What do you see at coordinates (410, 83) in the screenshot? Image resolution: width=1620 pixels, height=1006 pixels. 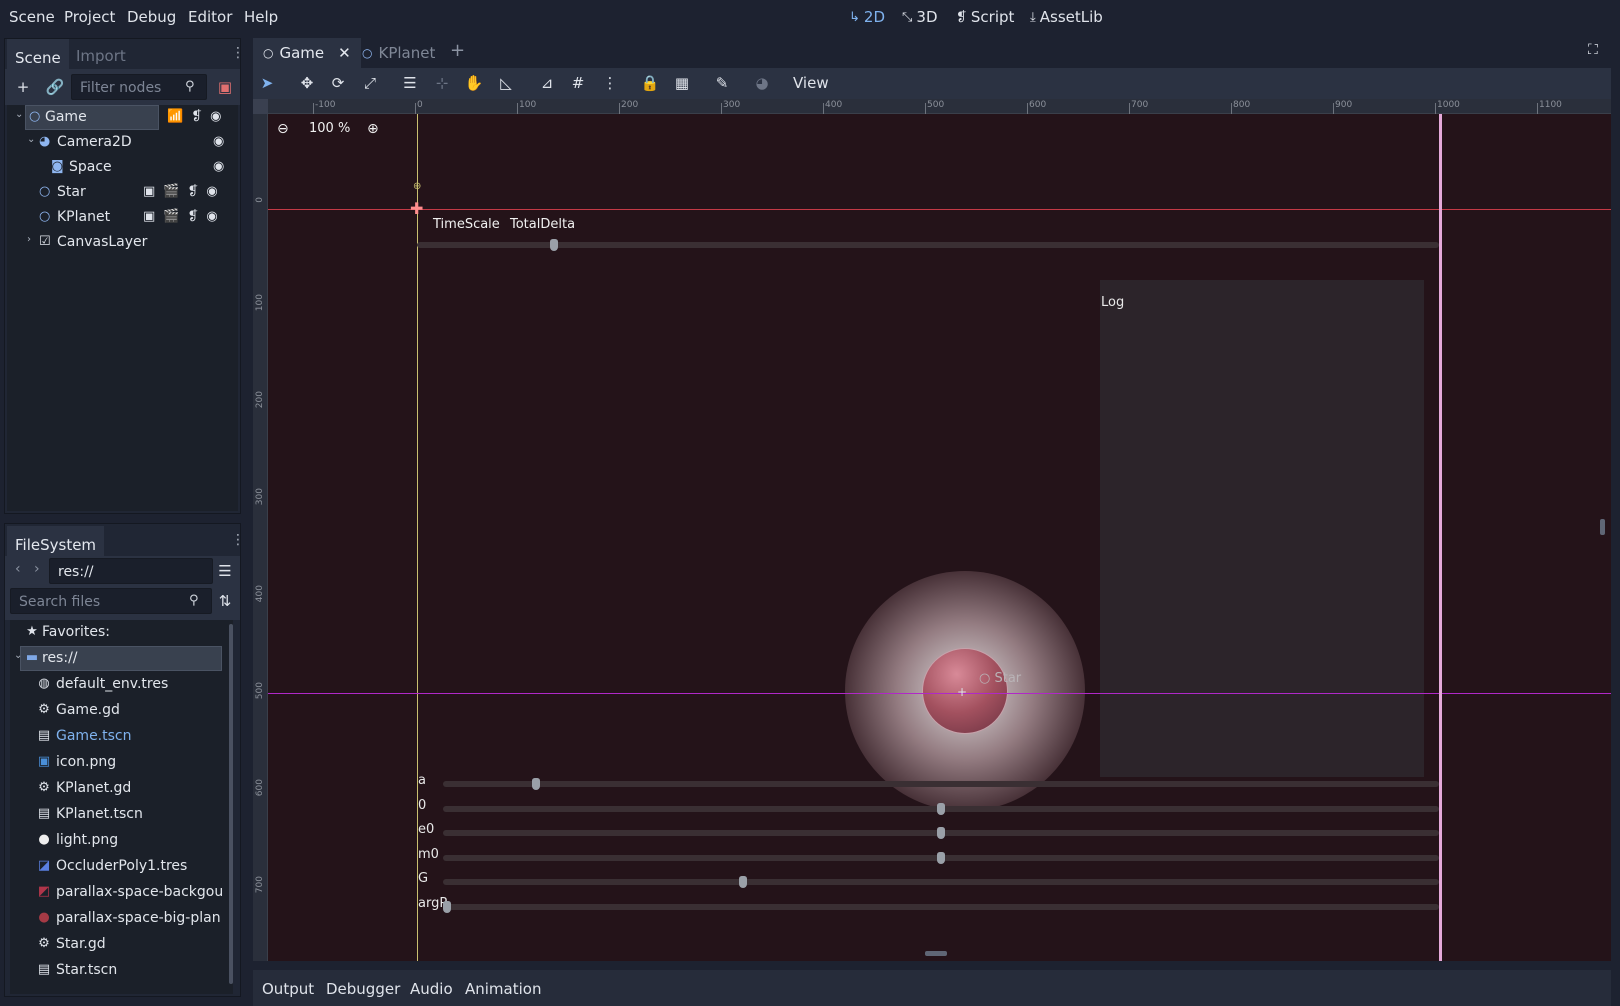 I see `list-select-icon: ☰` at bounding box center [410, 83].